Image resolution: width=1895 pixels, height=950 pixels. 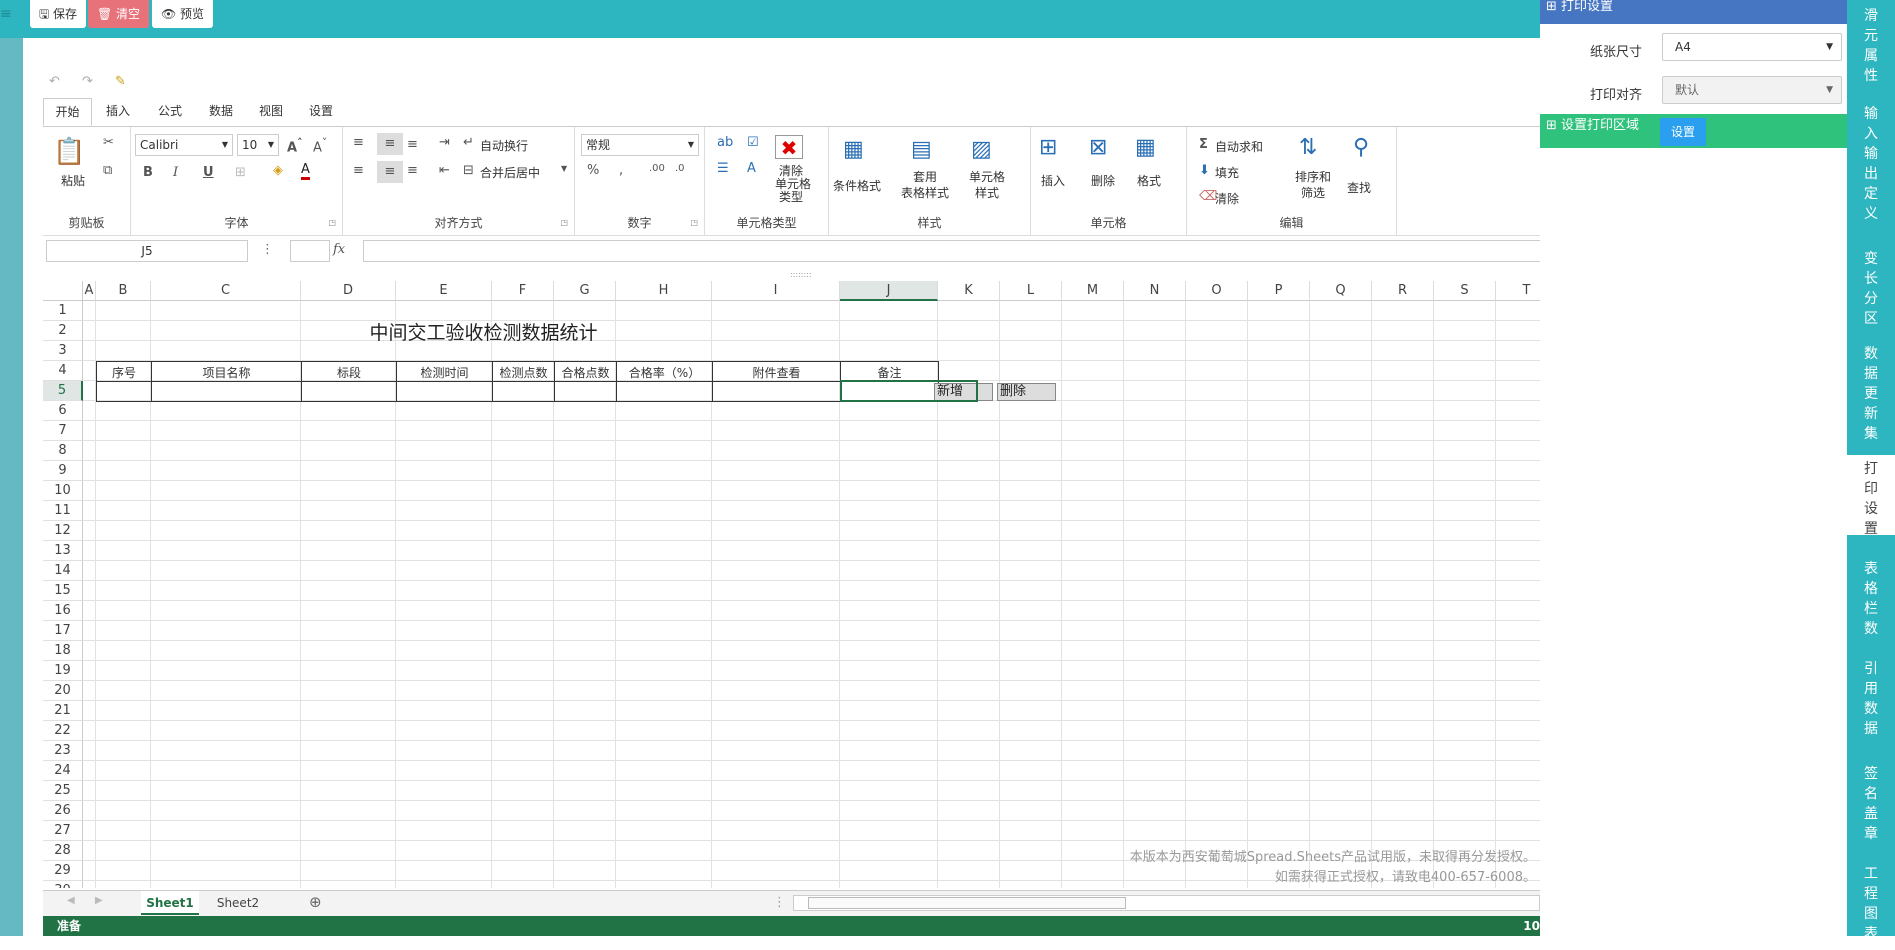 What do you see at coordinates (6, 14) in the screenshot?
I see `menu-icon: ≡` at bounding box center [6, 14].